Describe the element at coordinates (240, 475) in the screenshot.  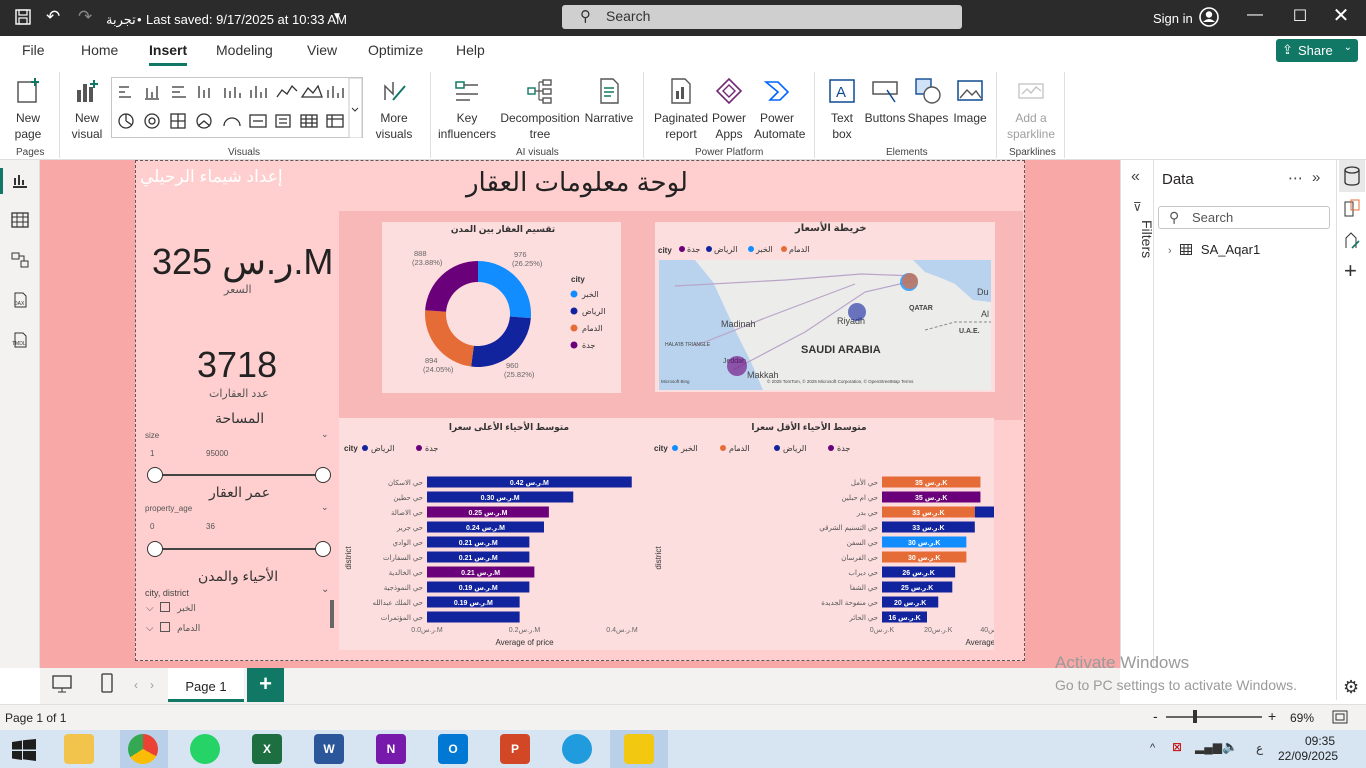
I see `area-slider-track` at that location.